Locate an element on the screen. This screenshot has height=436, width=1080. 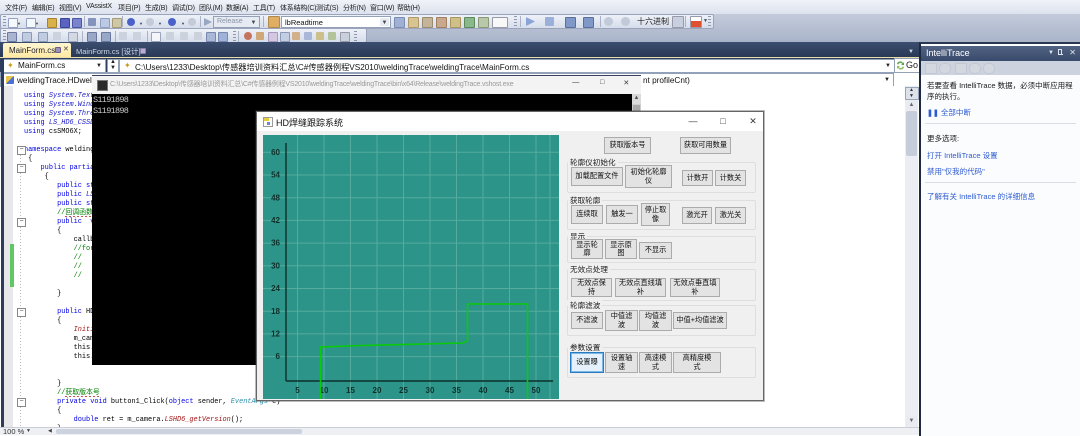
svg-text: 60 is located at coordinates (275, 152).